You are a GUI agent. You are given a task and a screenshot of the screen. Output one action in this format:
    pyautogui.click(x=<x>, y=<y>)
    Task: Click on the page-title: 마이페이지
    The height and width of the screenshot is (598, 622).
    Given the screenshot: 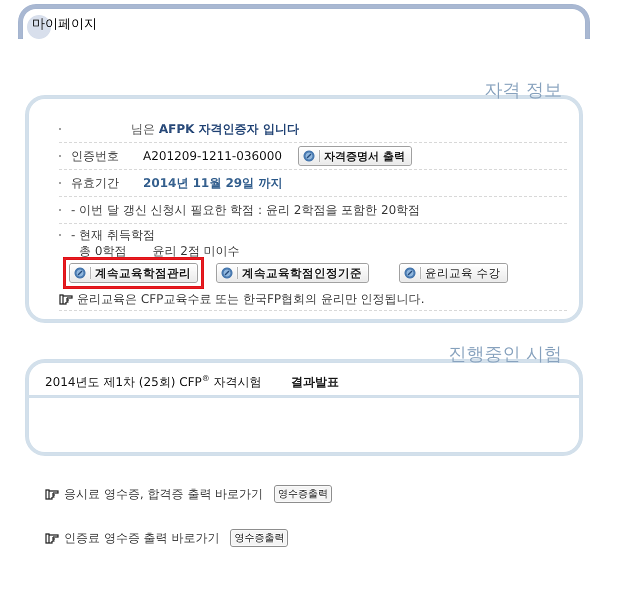 What is the action you would take?
    pyautogui.click(x=64, y=24)
    